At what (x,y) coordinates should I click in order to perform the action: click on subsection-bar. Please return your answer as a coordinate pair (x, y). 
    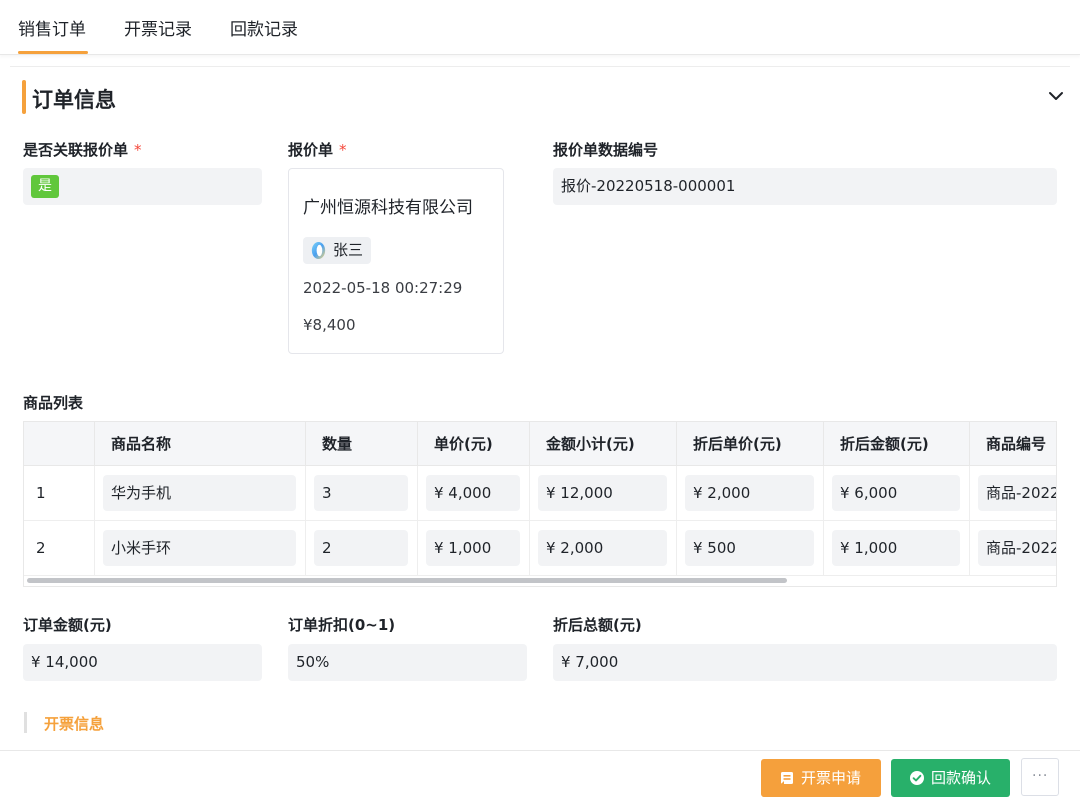
    Looking at the image, I should click on (25, 722).